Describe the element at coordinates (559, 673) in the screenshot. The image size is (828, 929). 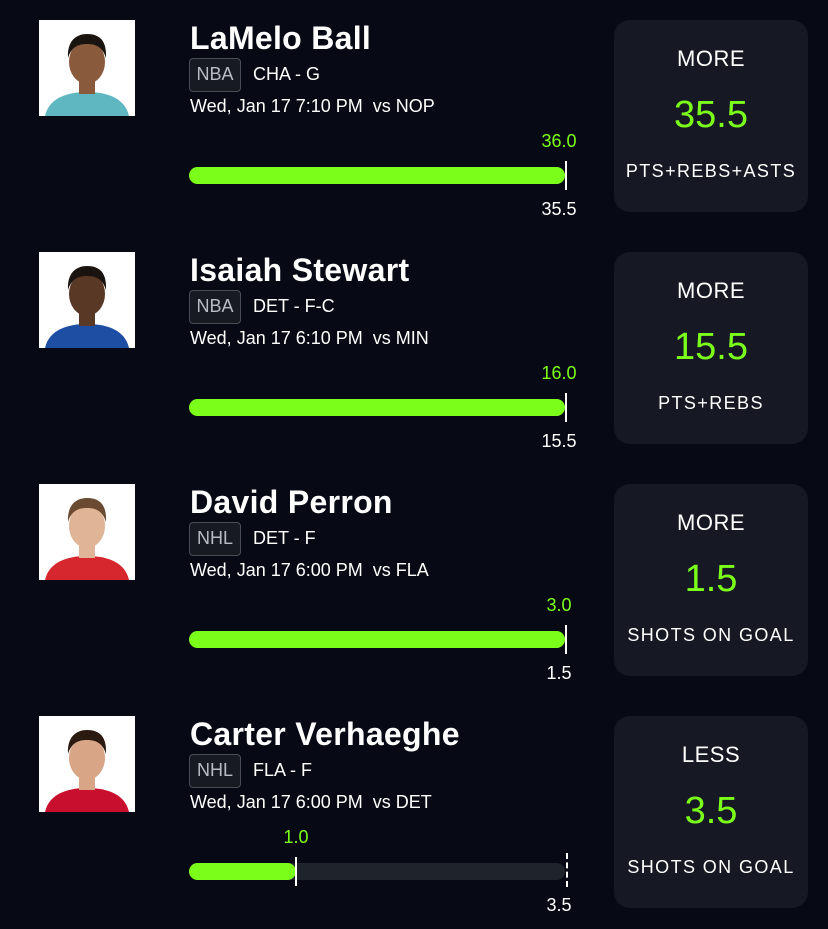
I see `line-value: 1.5` at that location.